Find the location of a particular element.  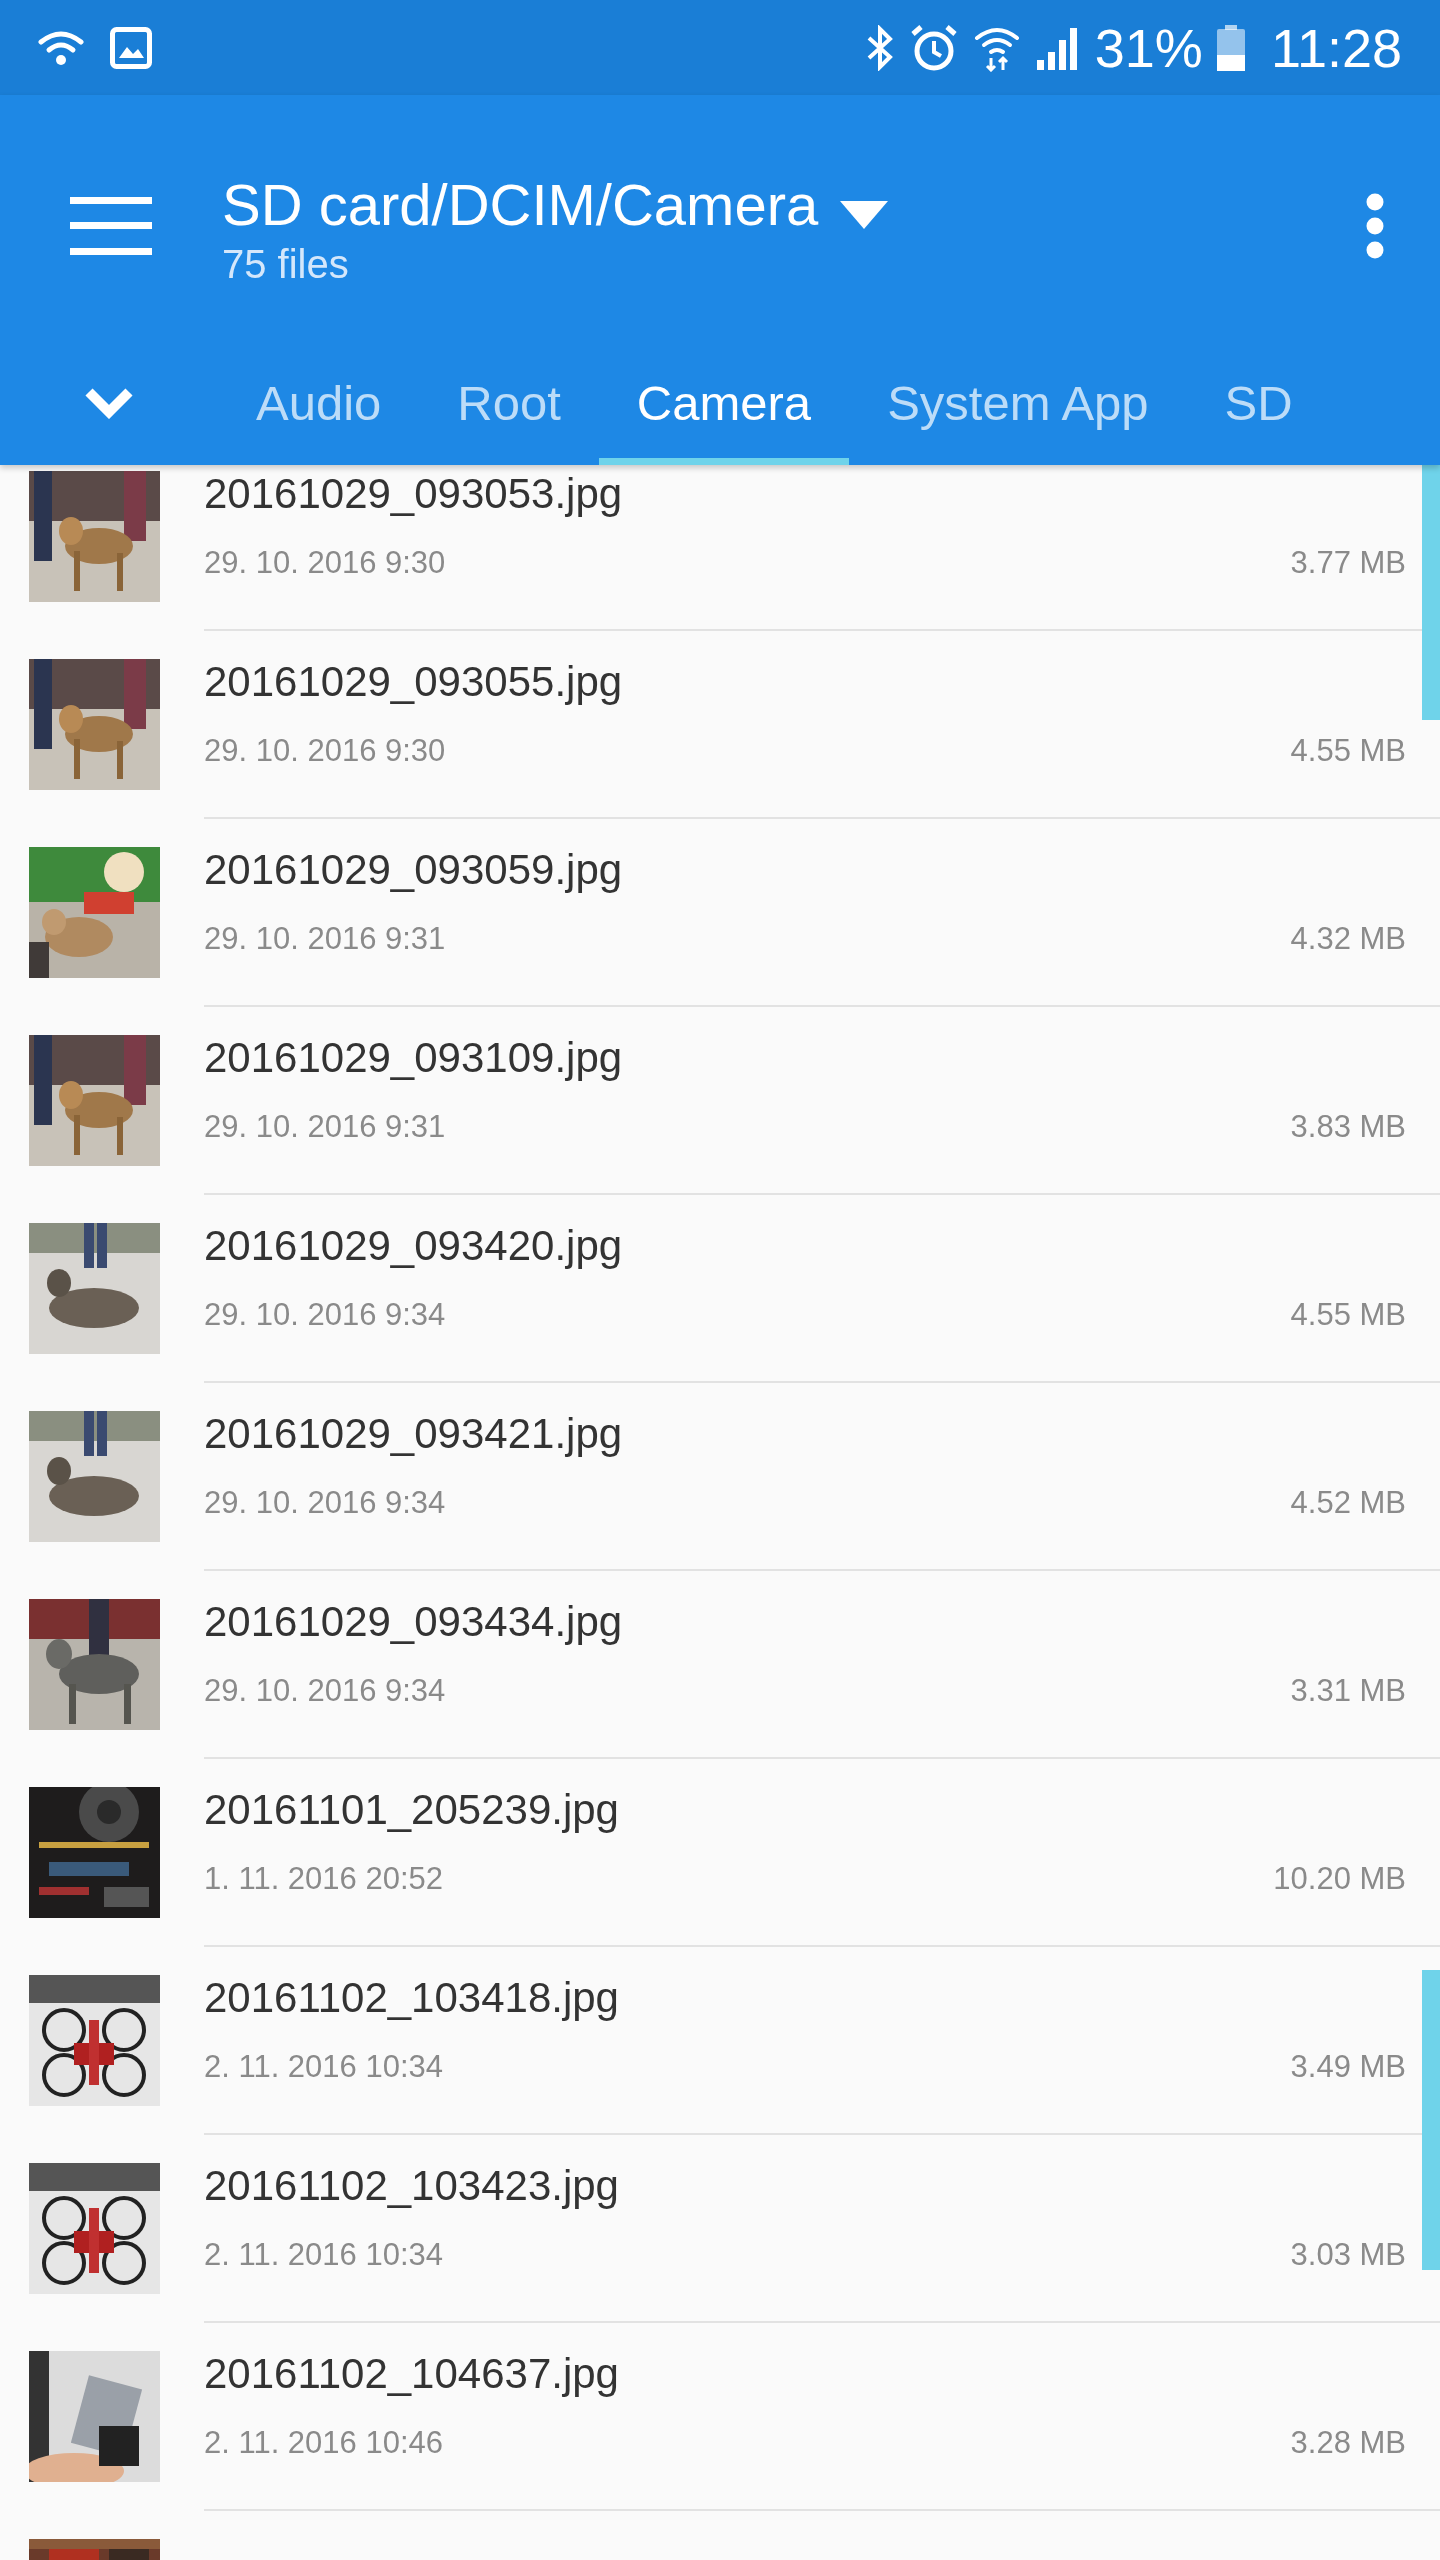

file-name: 20161029_093109.jpg is located at coordinates (805, 1058).